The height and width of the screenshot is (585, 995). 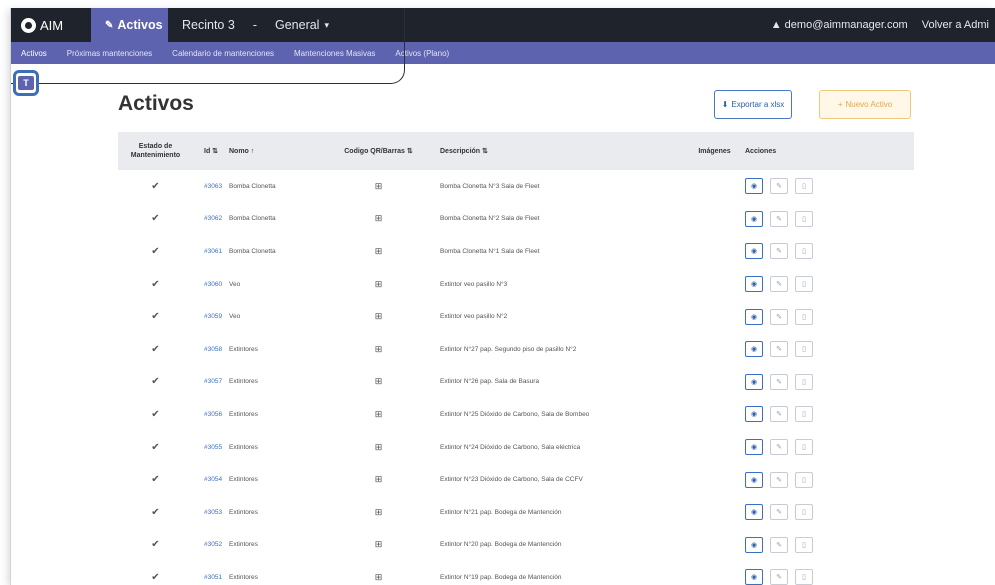 I want to click on back-to-admin-link: Volver a Admi, so click(x=955, y=25).